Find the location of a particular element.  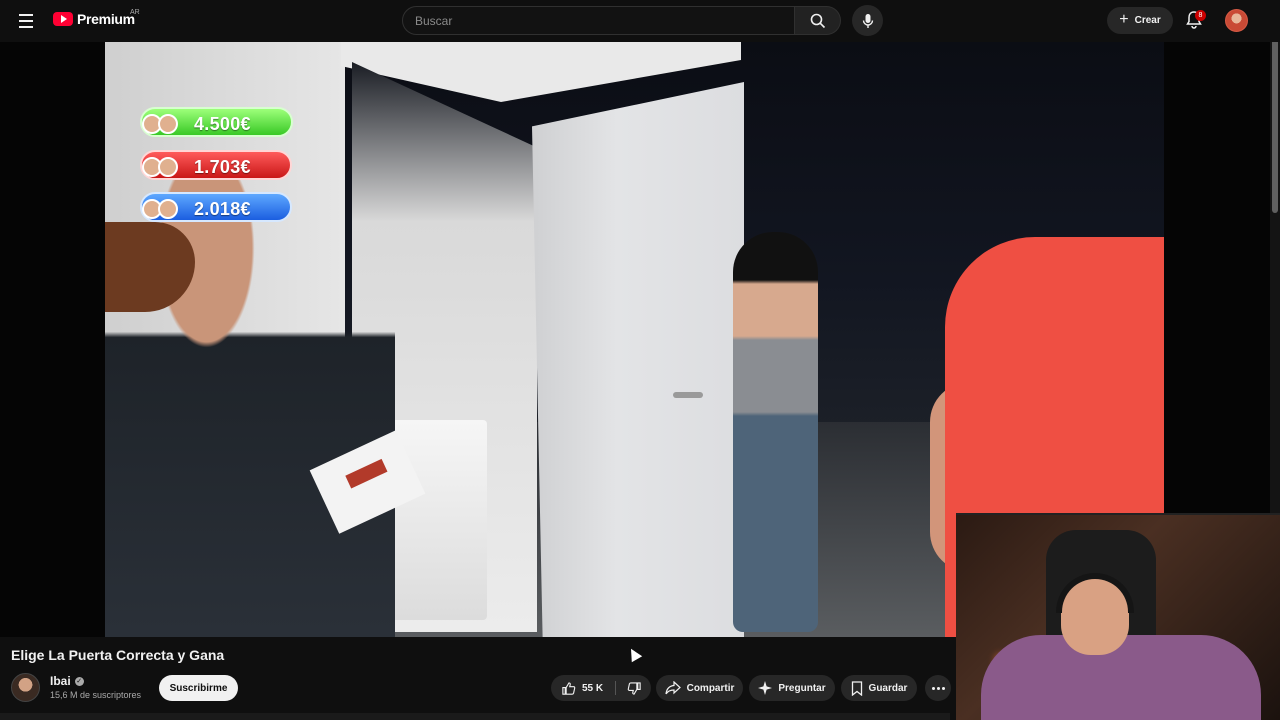

menu-icon is located at coordinates (26, 21).